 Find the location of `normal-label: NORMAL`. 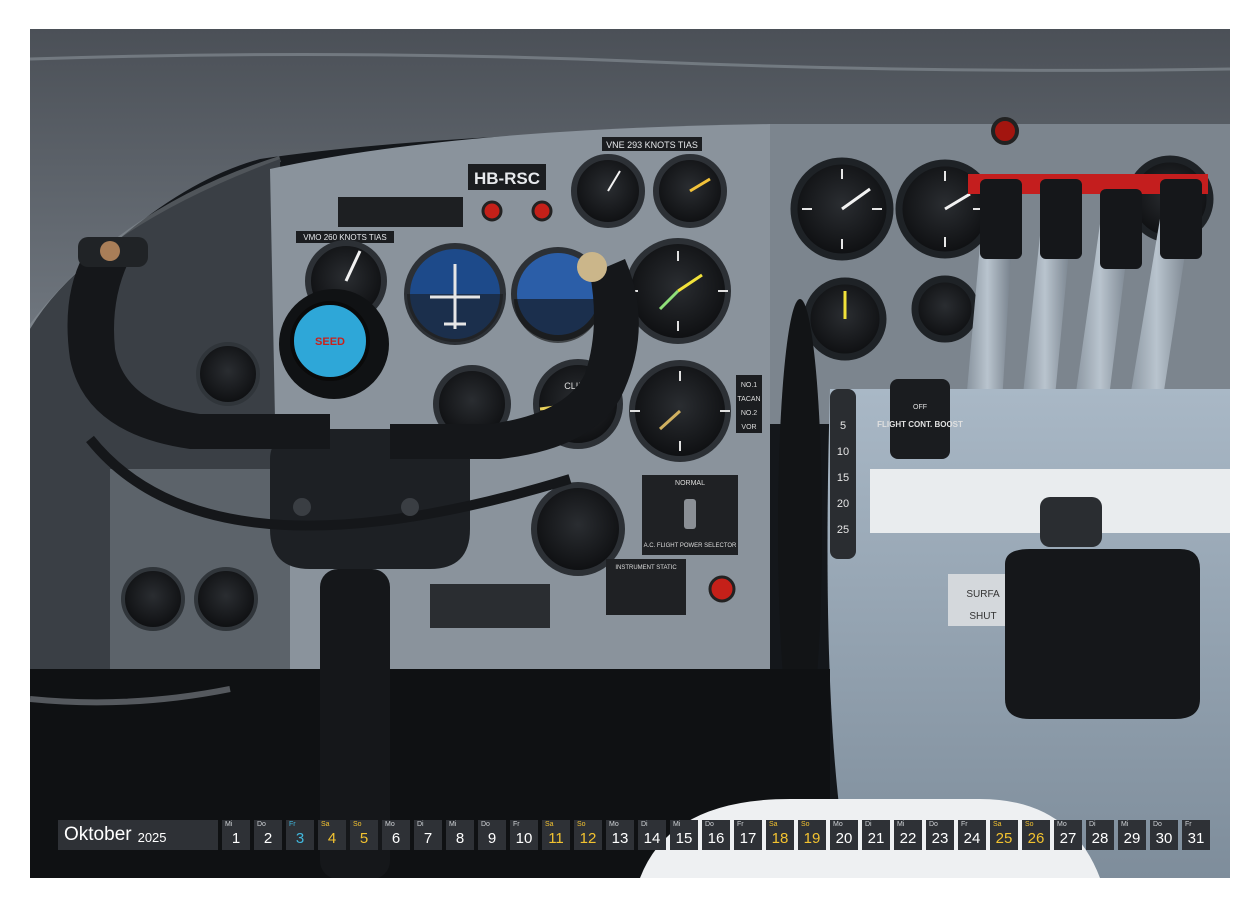

normal-label: NORMAL is located at coordinates (690, 483).